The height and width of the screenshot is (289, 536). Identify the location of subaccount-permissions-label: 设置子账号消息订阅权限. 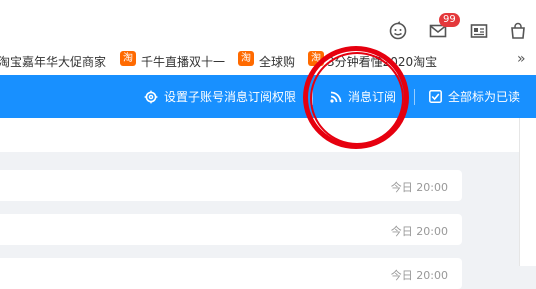
(230, 97).